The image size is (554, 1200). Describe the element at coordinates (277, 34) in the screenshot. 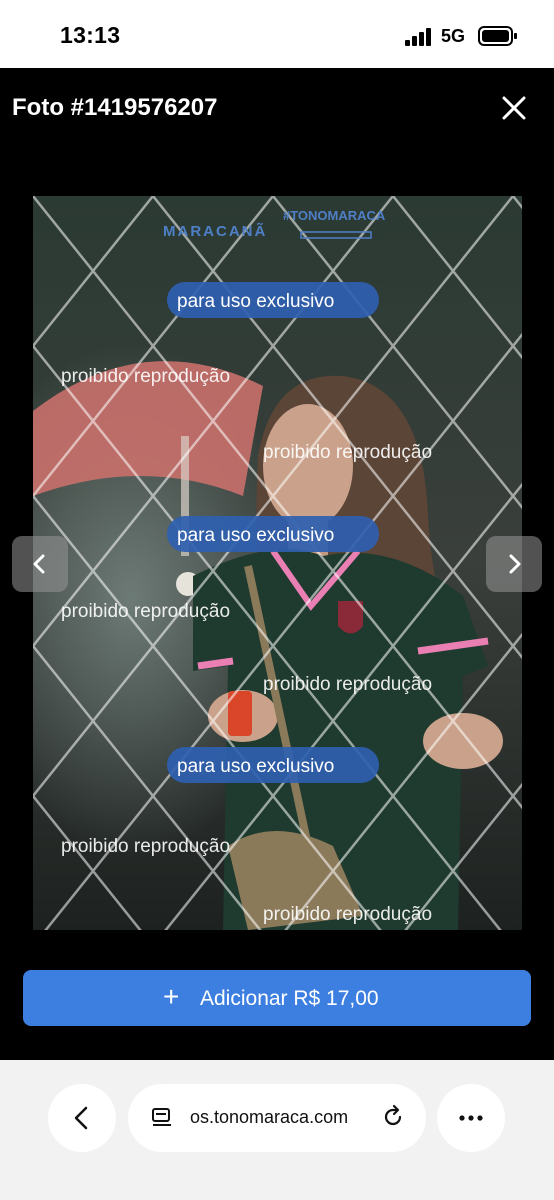

I see `status-bar: 13:13 5G` at that location.